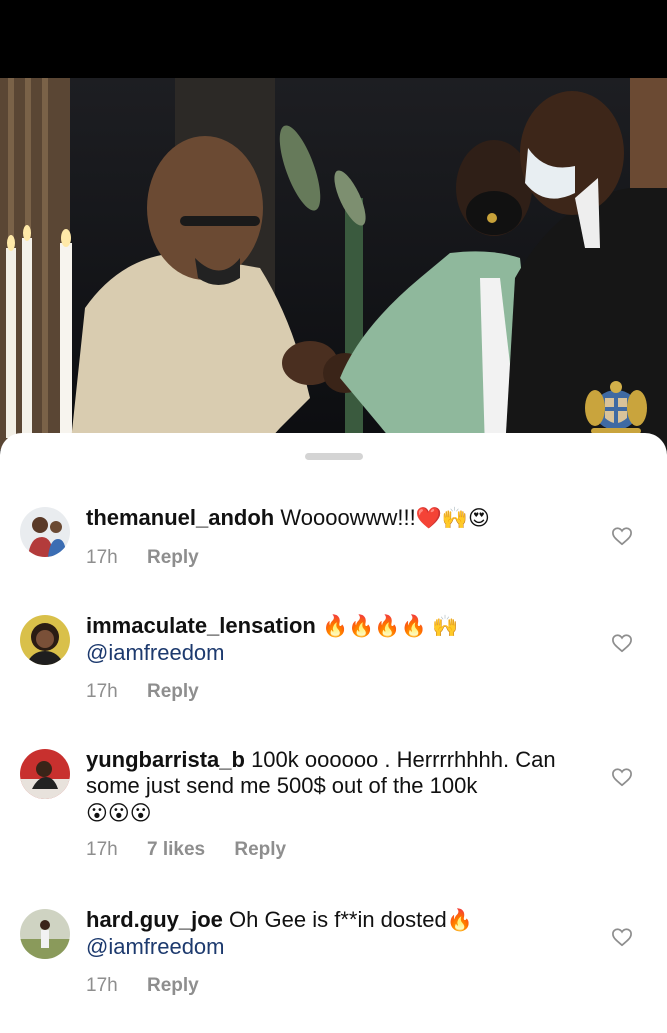 The width and height of the screenshot is (667, 1033). What do you see at coordinates (154, 919) in the screenshot?
I see `comment-username: hard.guy_joe` at bounding box center [154, 919].